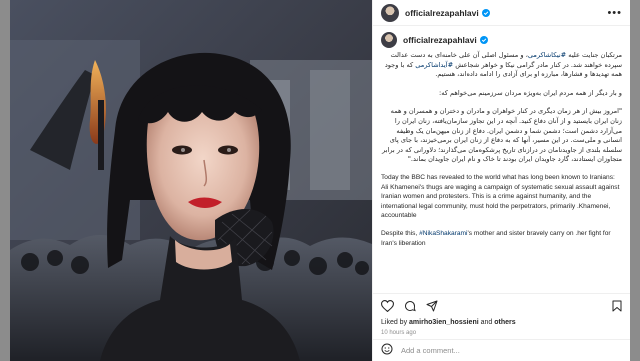 This screenshot has width=640, height=361. What do you see at coordinates (501, 333) in the screenshot?
I see `post-timestamp: 10 hours ago` at bounding box center [501, 333].